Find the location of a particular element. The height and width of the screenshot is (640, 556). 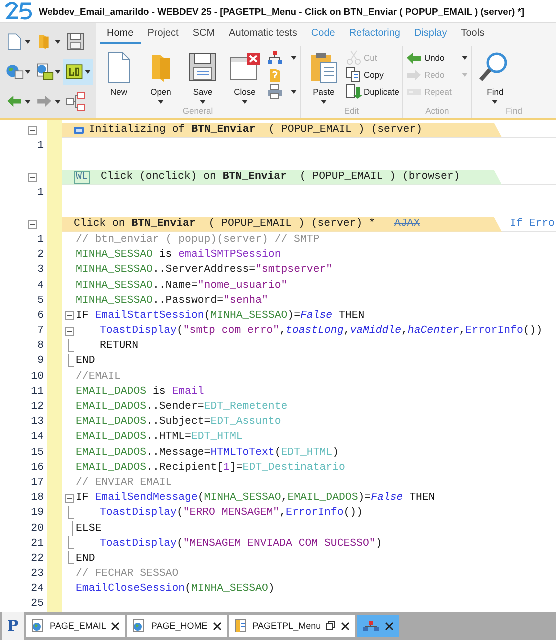

ribbon-button: New is located at coordinates (119, 77).